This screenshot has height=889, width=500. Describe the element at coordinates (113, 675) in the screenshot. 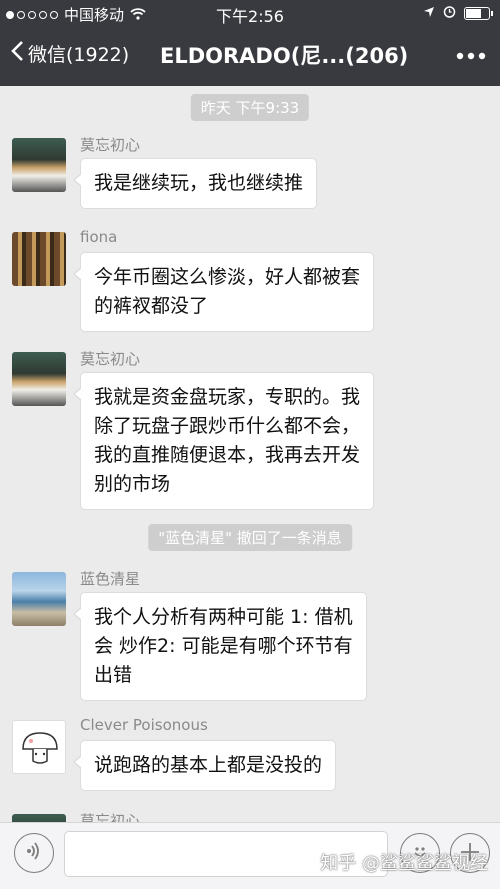

I see `message-line: 出错` at that location.